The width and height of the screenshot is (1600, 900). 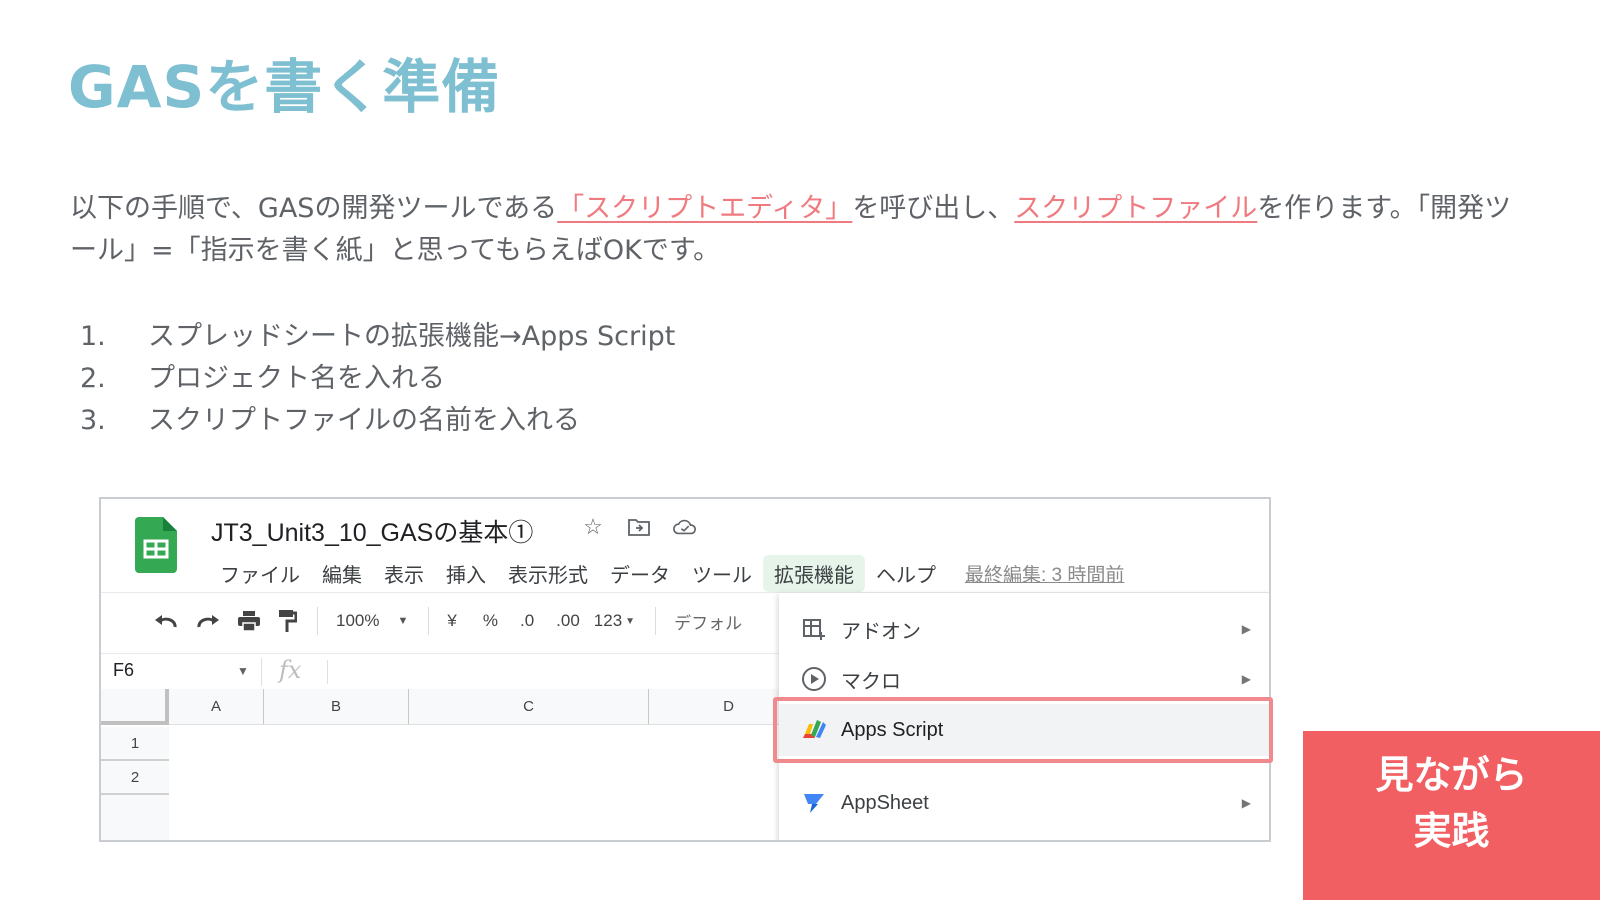 I want to click on step-item: 3. スクリプトファイルの名前を入れる, so click(x=377, y=421).